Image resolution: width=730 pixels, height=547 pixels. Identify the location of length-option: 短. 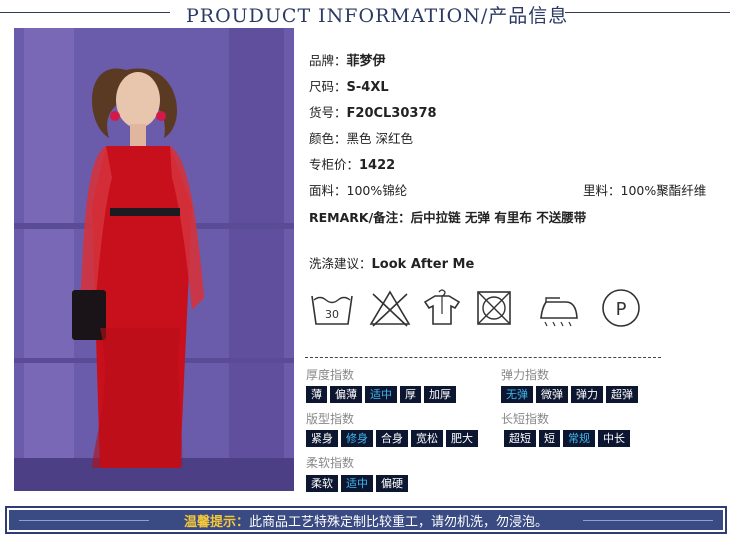
(549, 438).